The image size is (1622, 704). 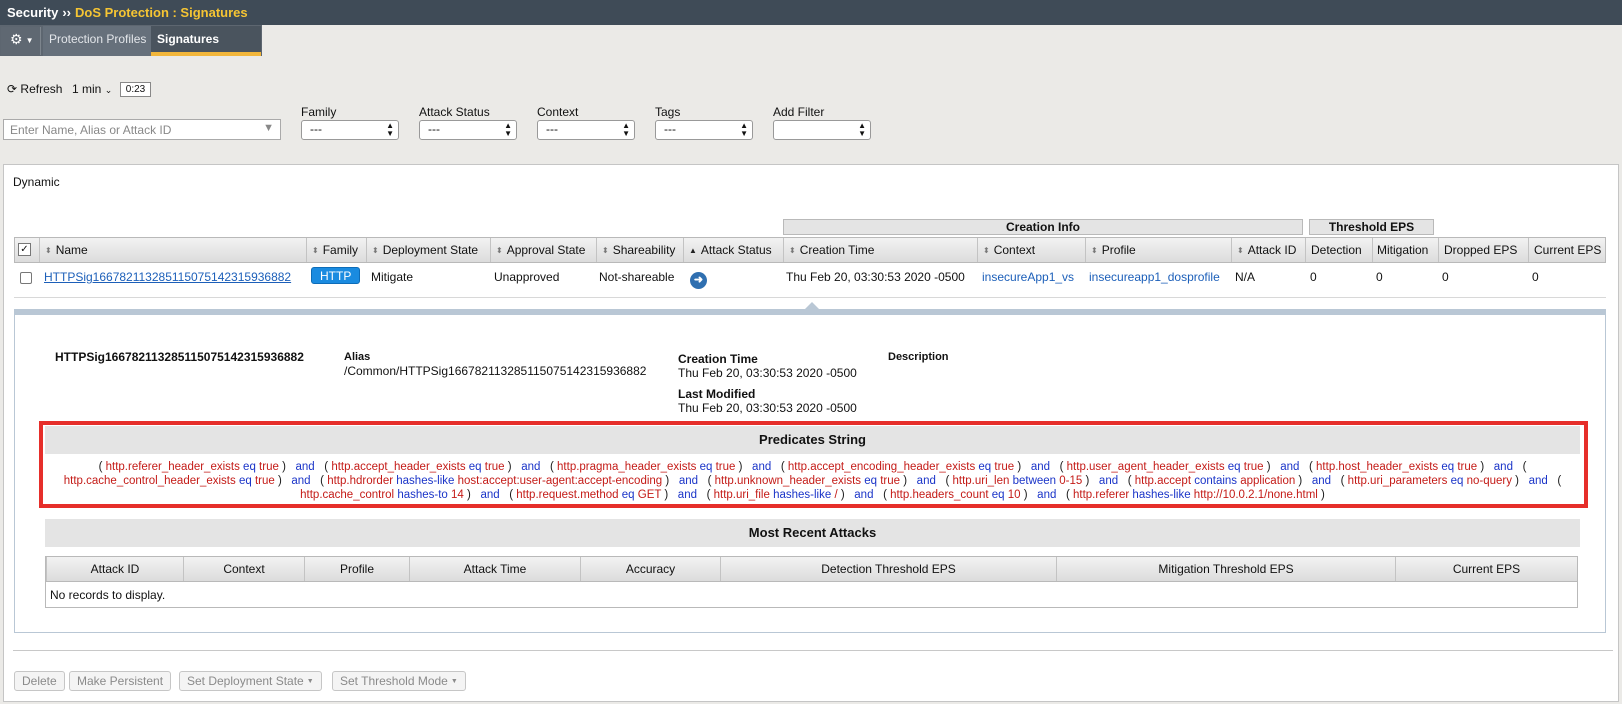 What do you see at coordinates (434, 129) in the screenshot?
I see `filter-attack-status-value: ---` at bounding box center [434, 129].